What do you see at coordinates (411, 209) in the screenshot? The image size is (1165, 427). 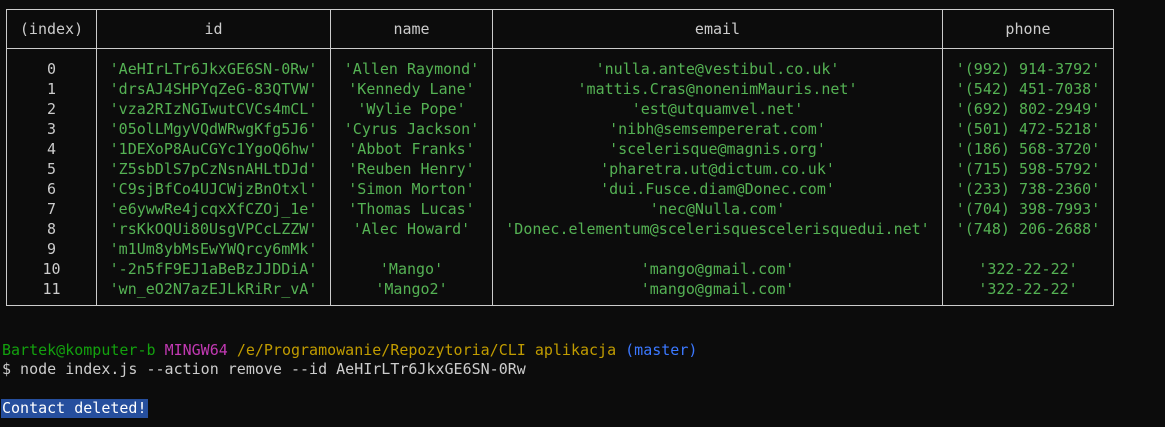 I see `cell-name: 'Thomas Lucas'` at bounding box center [411, 209].